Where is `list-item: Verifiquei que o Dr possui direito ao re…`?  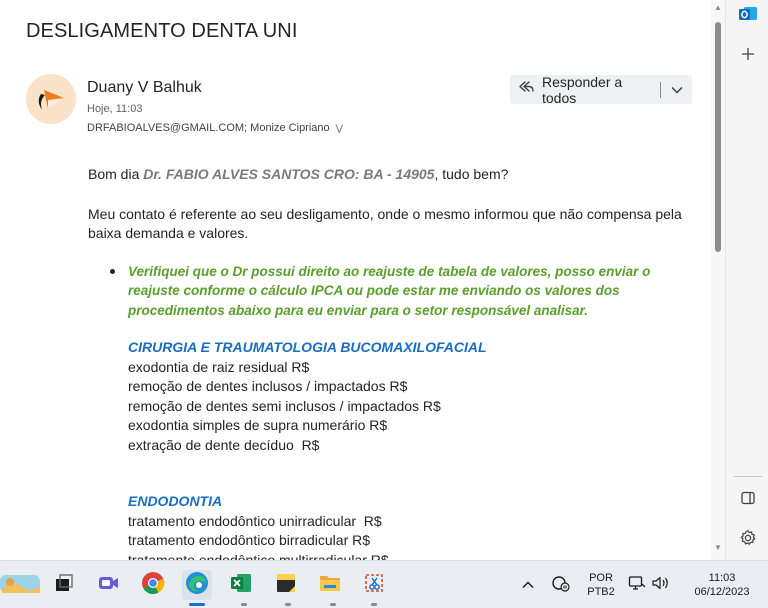
list-item: Verifiquei que o Dr possui direito ao re… is located at coordinates (388, 291).